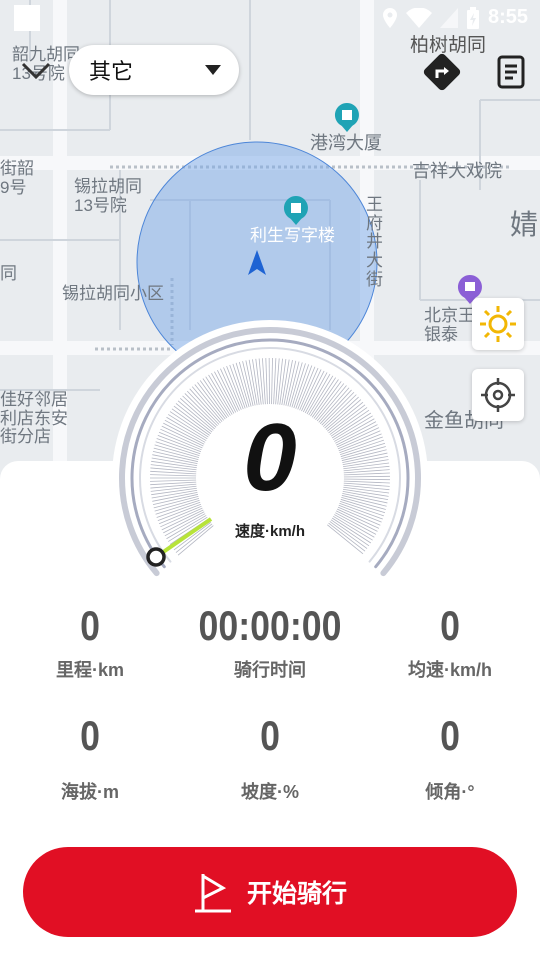 The width and height of the screenshot is (540, 960). I want to click on crosshair-icon, so click(498, 395).